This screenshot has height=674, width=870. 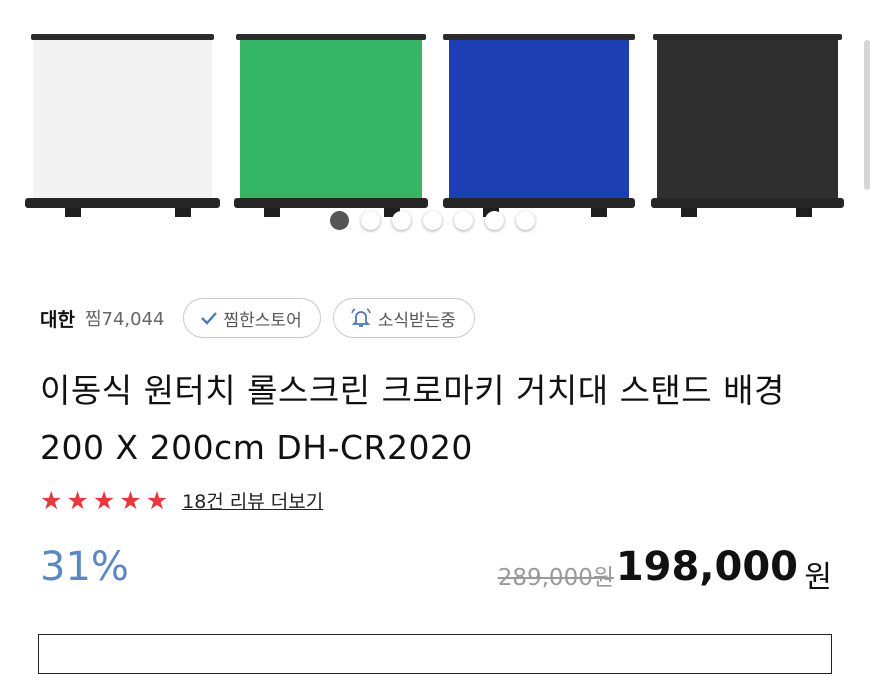 I want to click on favorite-store-label: 찜한스토어, so click(x=262, y=320).